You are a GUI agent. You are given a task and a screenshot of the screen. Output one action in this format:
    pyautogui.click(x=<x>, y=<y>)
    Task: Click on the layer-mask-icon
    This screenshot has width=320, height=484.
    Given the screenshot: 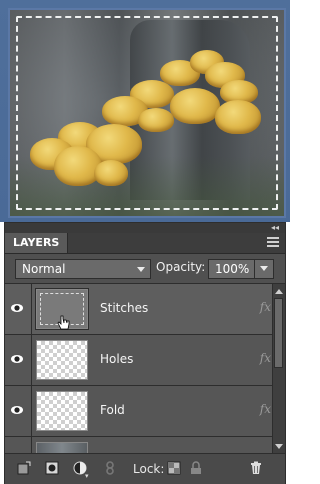 What is the action you would take?
    pyautogui.click(x=52, y=468)
    